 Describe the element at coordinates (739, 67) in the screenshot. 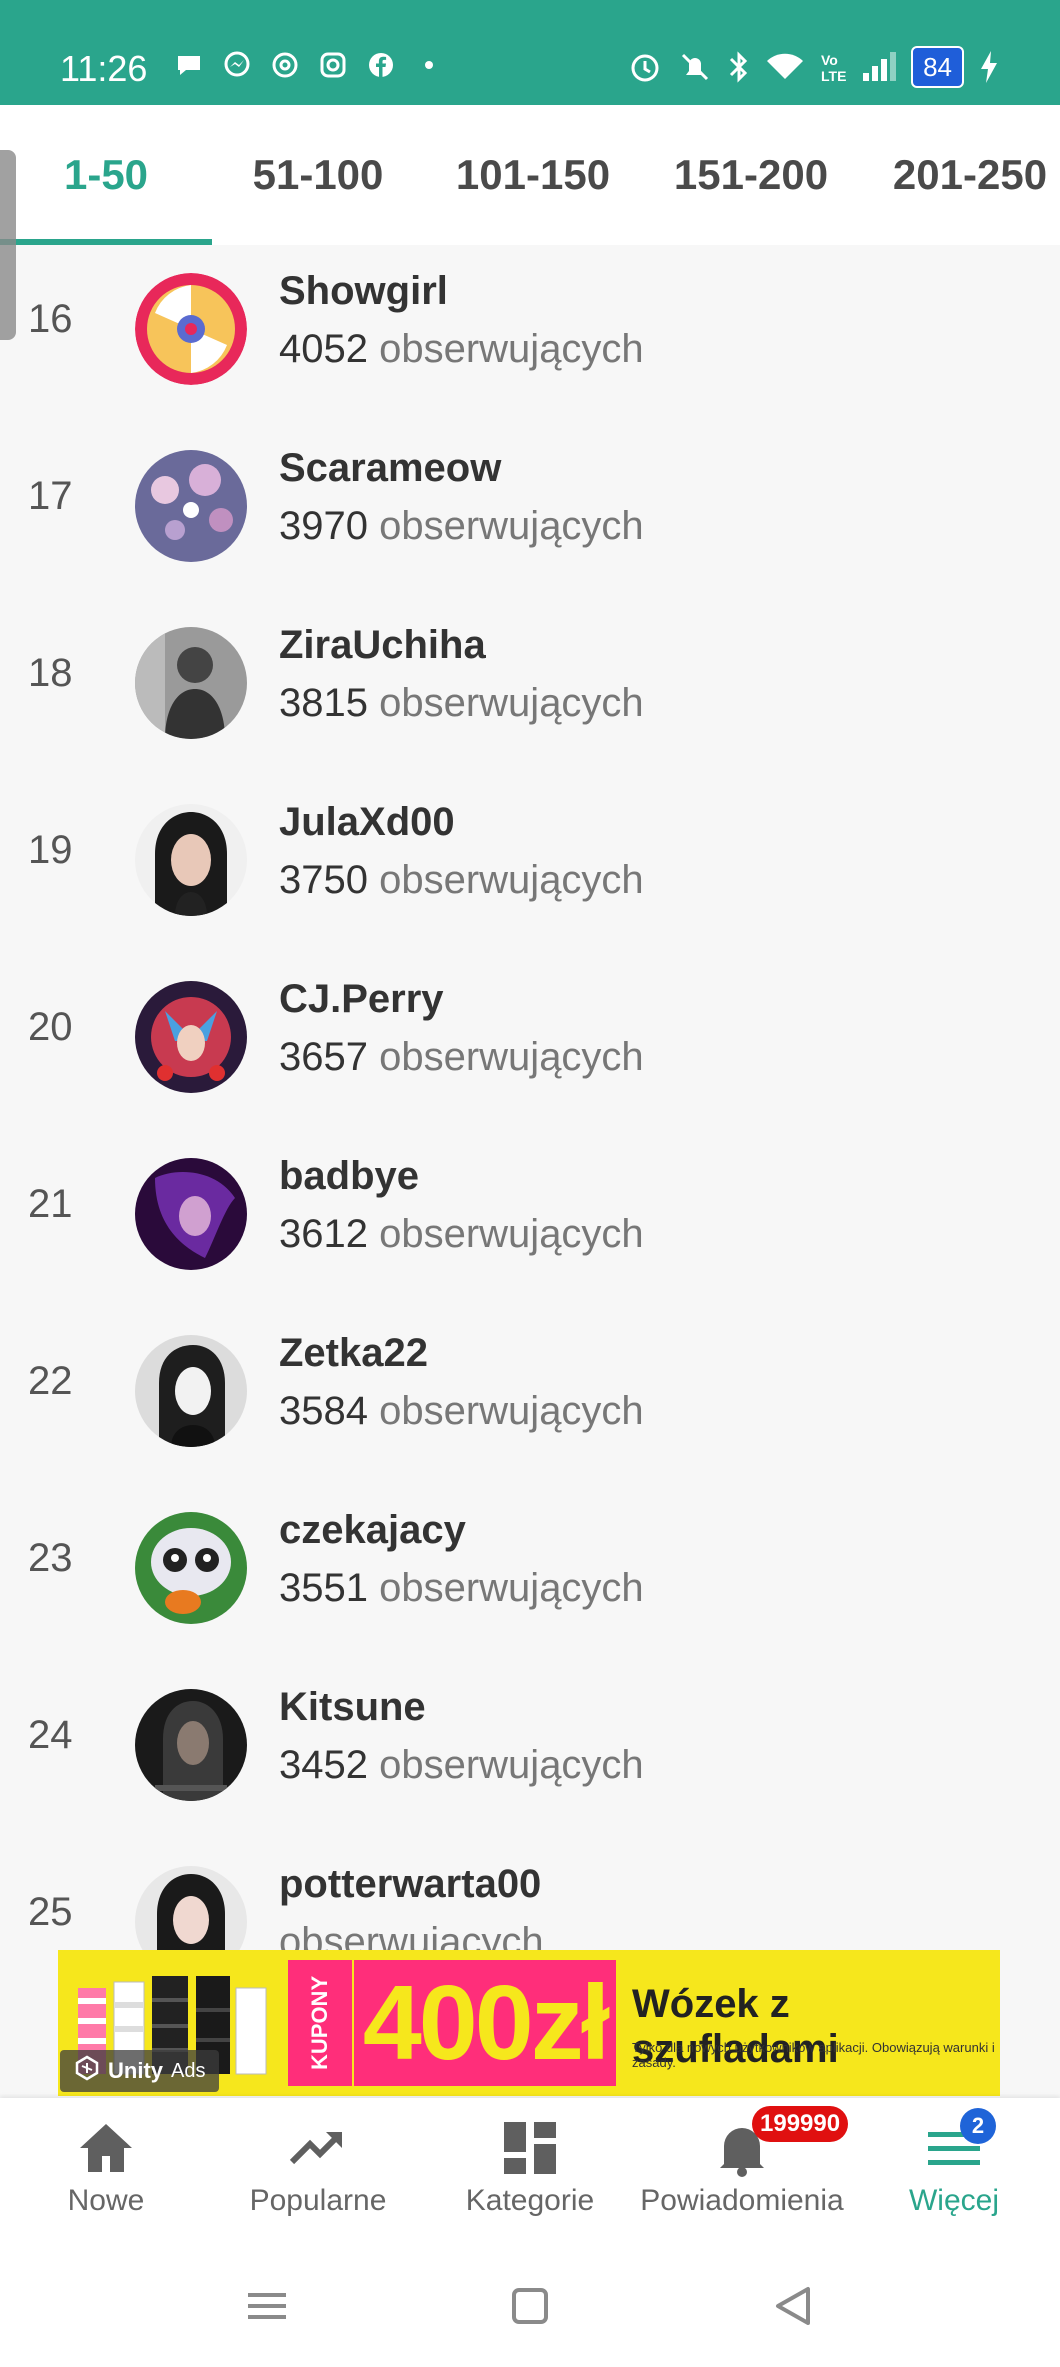

I see `bluetooth-icon` at that location.